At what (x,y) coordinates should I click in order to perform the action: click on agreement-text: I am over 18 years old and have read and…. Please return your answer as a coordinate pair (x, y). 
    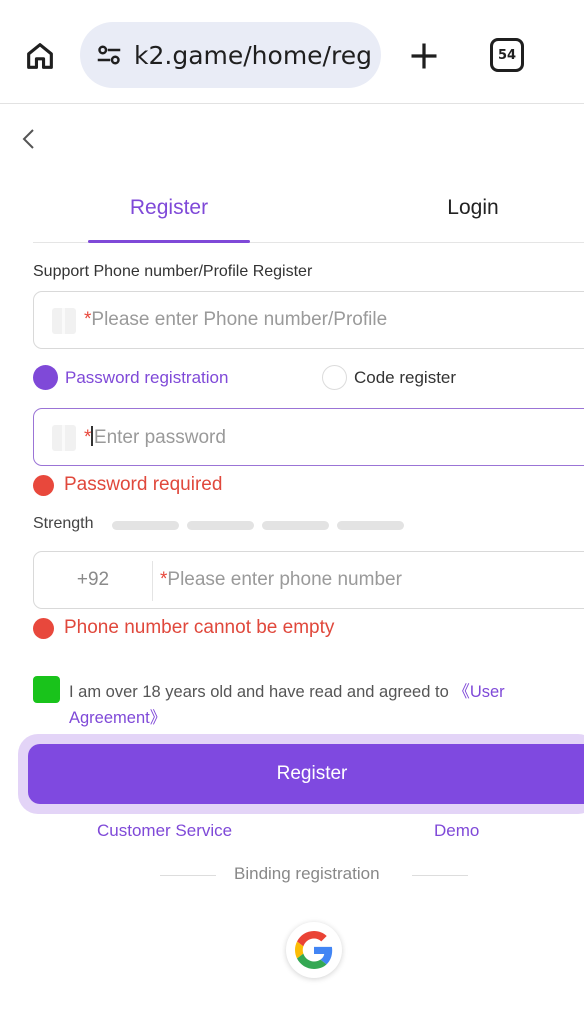
    Looking at the image, I should click on (319, 705).